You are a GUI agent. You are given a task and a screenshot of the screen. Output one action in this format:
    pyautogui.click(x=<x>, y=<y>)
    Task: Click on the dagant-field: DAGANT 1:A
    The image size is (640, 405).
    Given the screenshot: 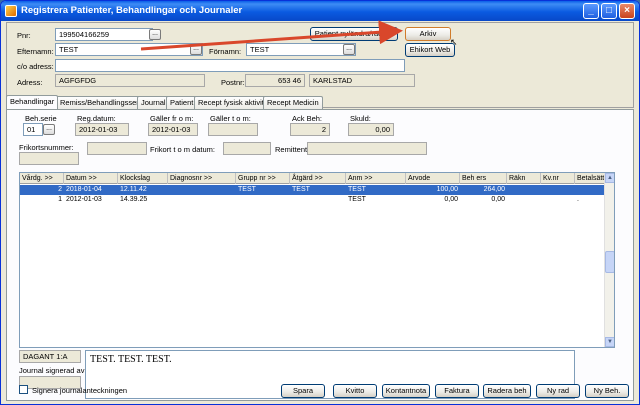 What is the action you would take?
    pyautogui.click(x=50, y=356)
    